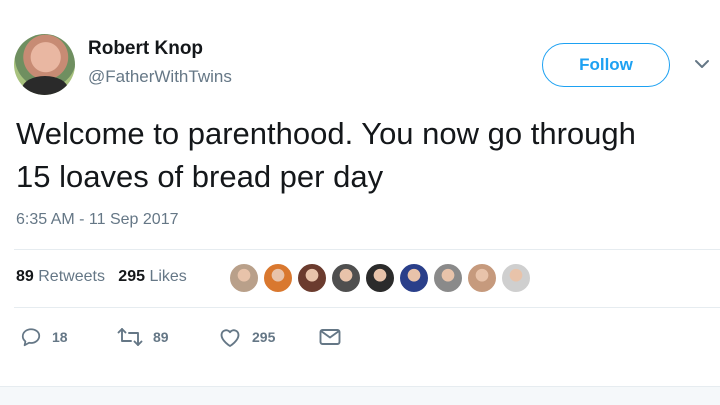  Describe the element at coordinates (71, 276) in the screenshot. I see `retweets-label: Retweets` at that location.